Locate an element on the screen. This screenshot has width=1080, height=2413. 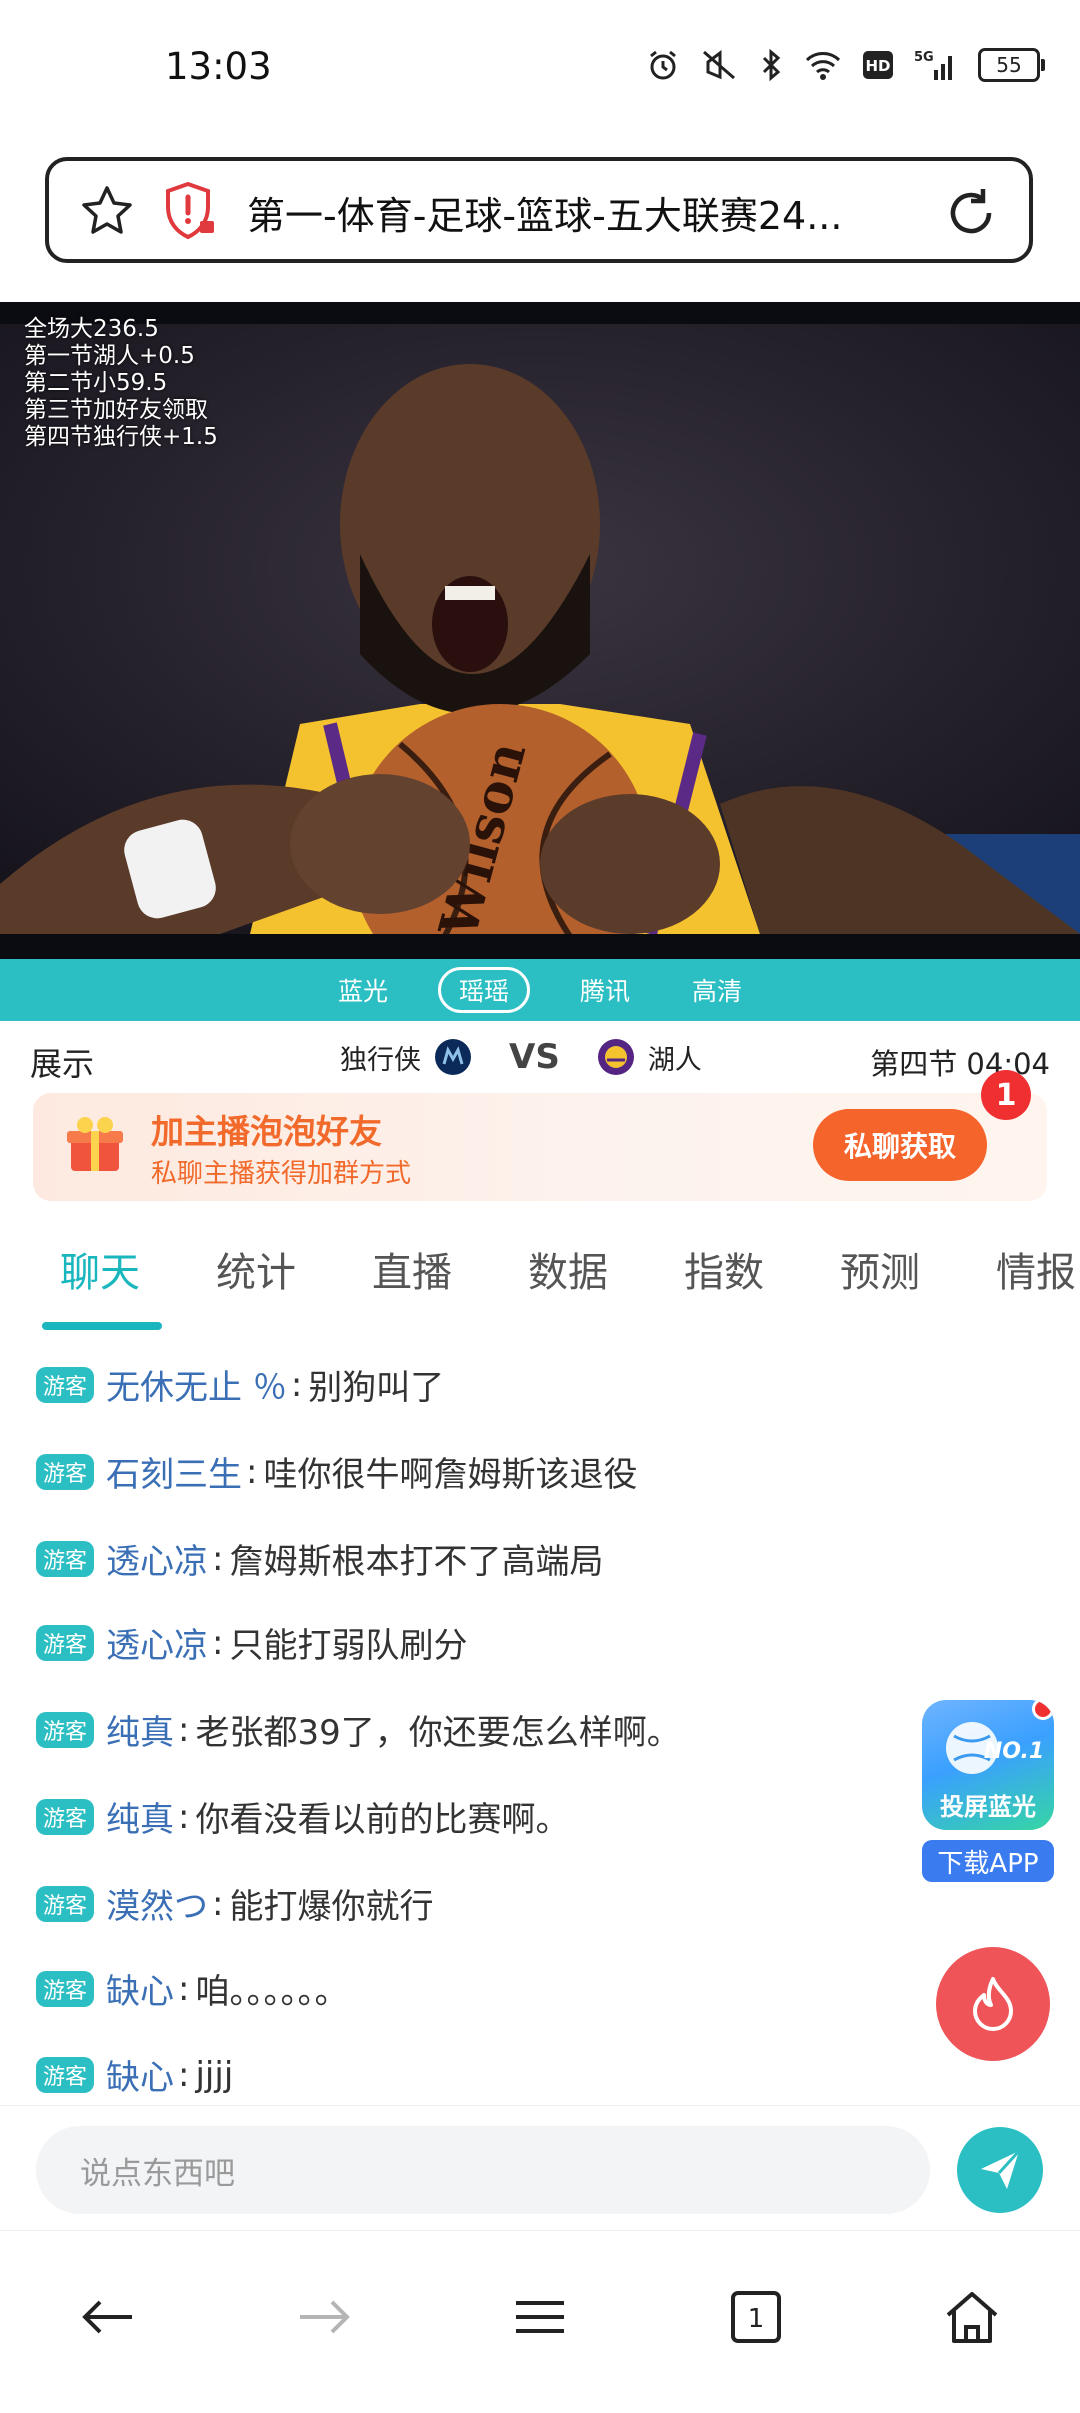
chat-message: 游客 无休无止 ％ : 别狗叫了 is located at coordinates (240, 1384).